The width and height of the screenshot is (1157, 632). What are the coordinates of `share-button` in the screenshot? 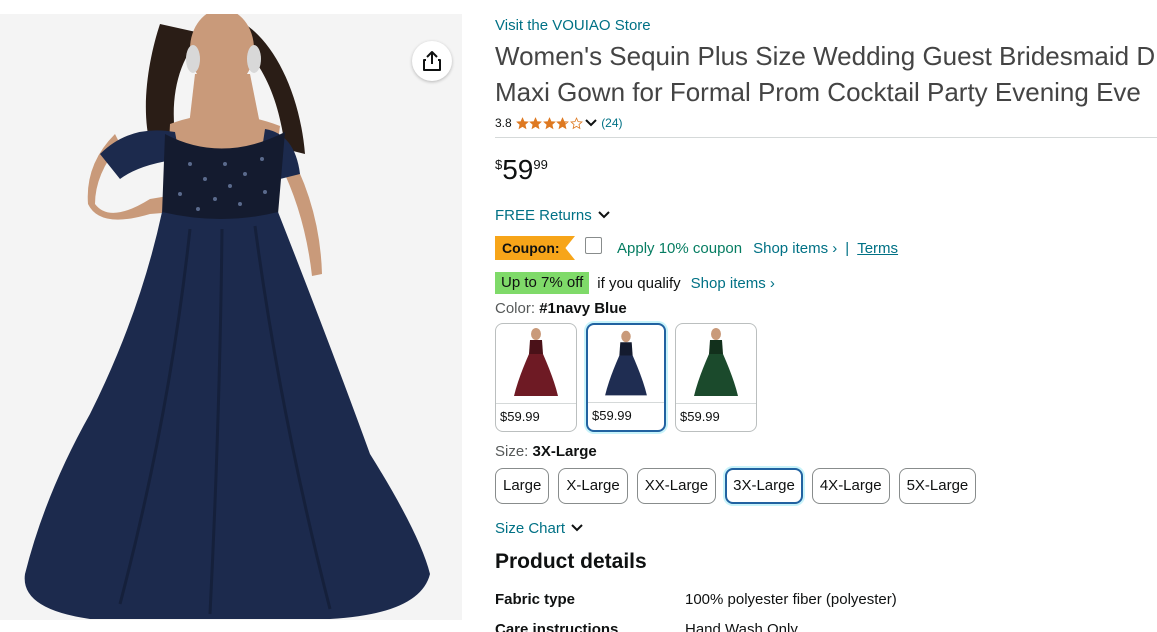 It's located at (432, 61).